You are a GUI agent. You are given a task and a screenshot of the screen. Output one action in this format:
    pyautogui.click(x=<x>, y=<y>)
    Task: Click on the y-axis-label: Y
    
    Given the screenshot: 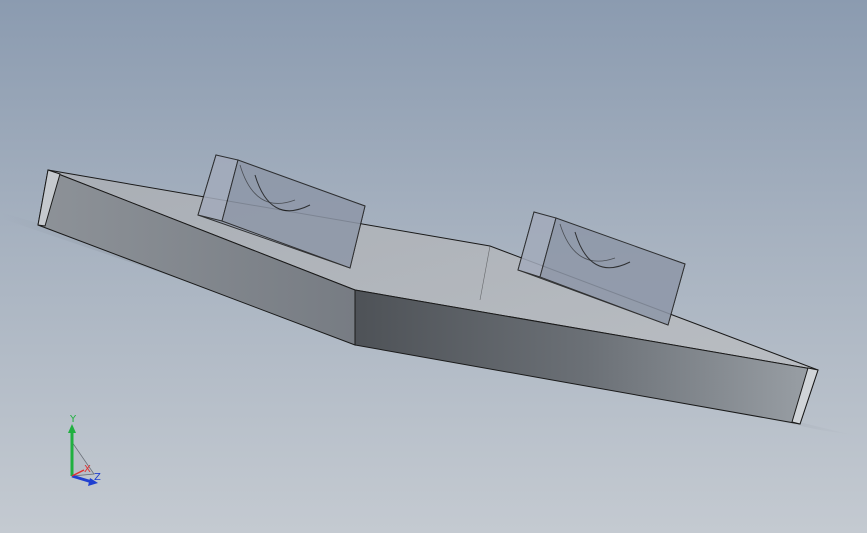 What is the action you would take?
    pyautogui.click(x=73, y=419)
    